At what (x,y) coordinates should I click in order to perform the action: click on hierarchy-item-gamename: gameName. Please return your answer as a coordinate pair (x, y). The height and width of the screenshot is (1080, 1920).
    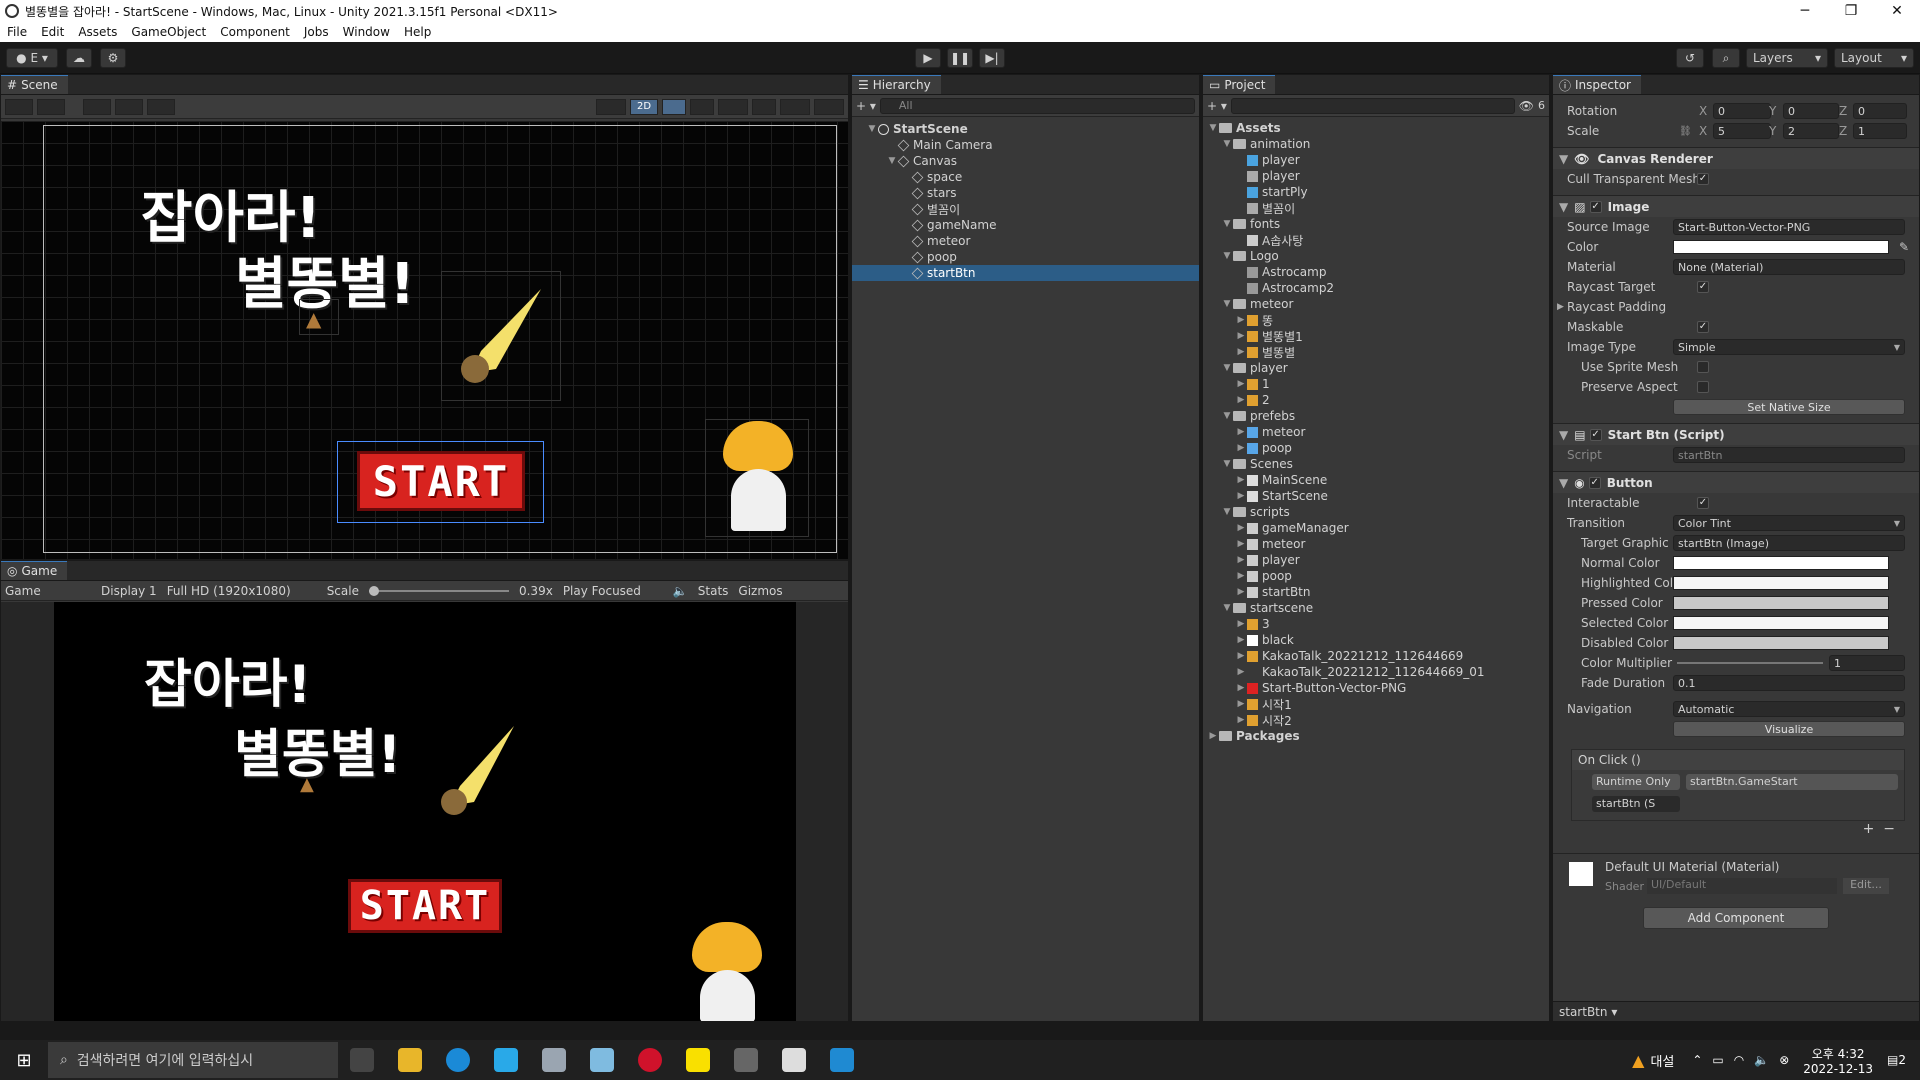
    Looking at the image, I should click on (1049, 225).